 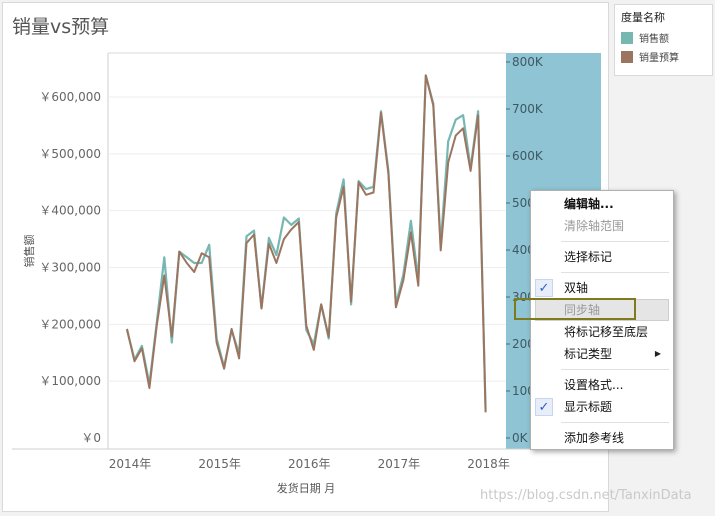 What do you see at coordinates (70, 154) in the screenshot?
I see `left-axis-tick-label: ￥500,000` at bounding box center [70, 154].